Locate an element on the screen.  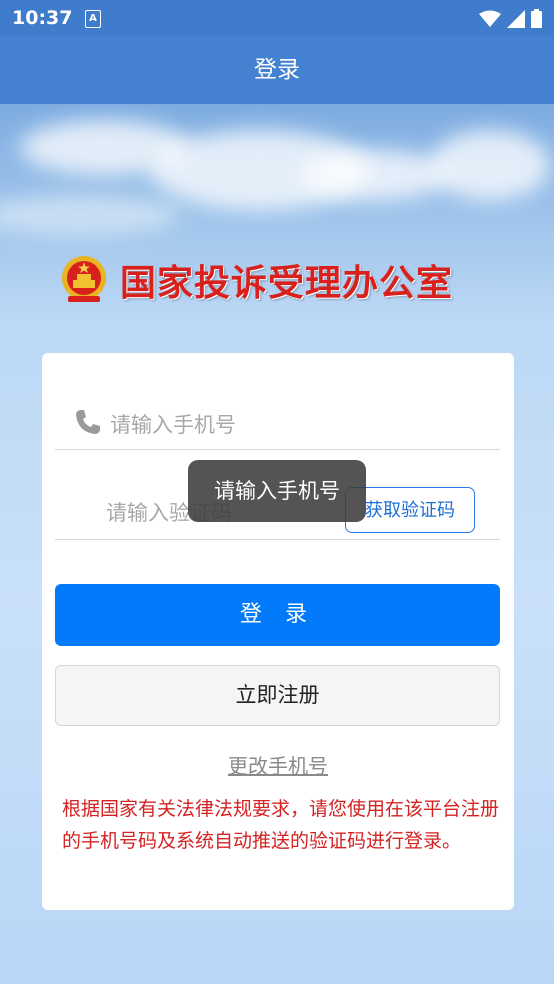
status-icons is located at coordinates (510, 18).